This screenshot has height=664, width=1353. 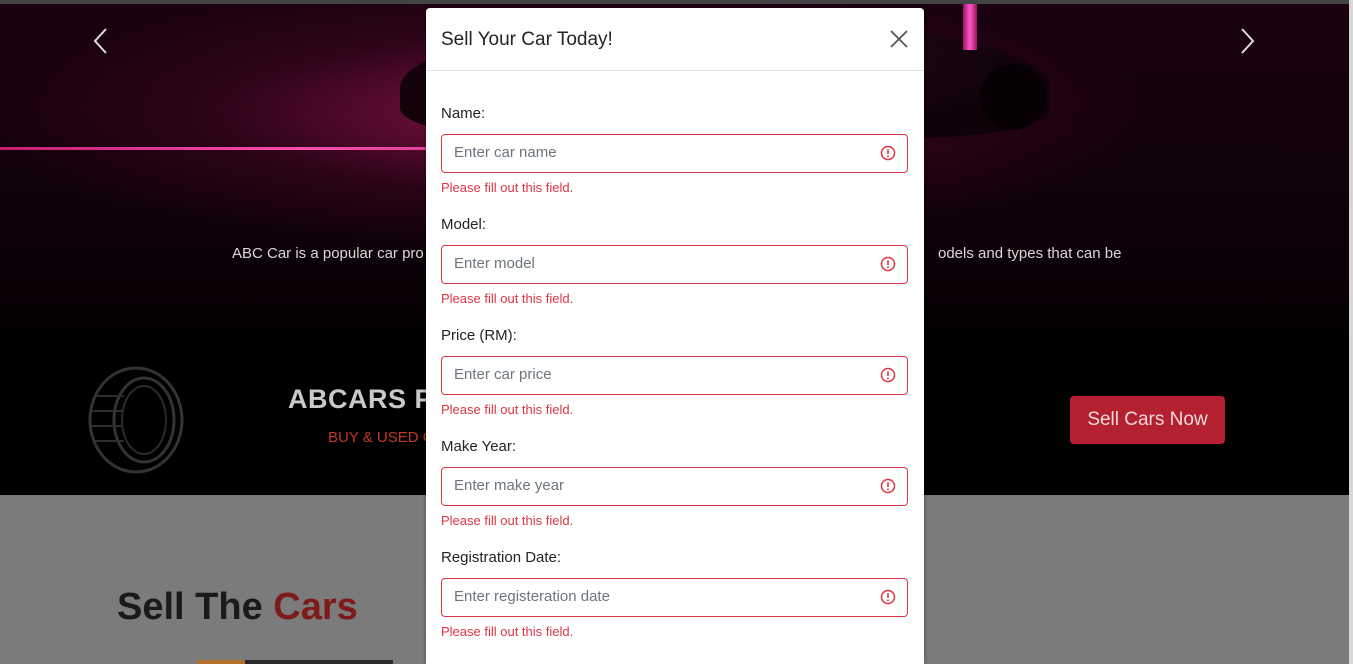 I want to click on section-title: Sell The Cars, so click(x=237, y=607).